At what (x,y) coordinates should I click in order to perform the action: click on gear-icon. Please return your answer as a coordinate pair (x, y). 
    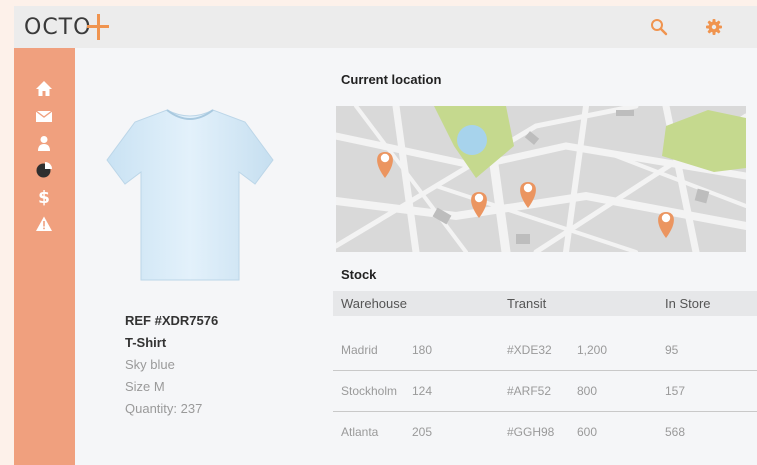
    Looking at the image, I should click on (714, 27).